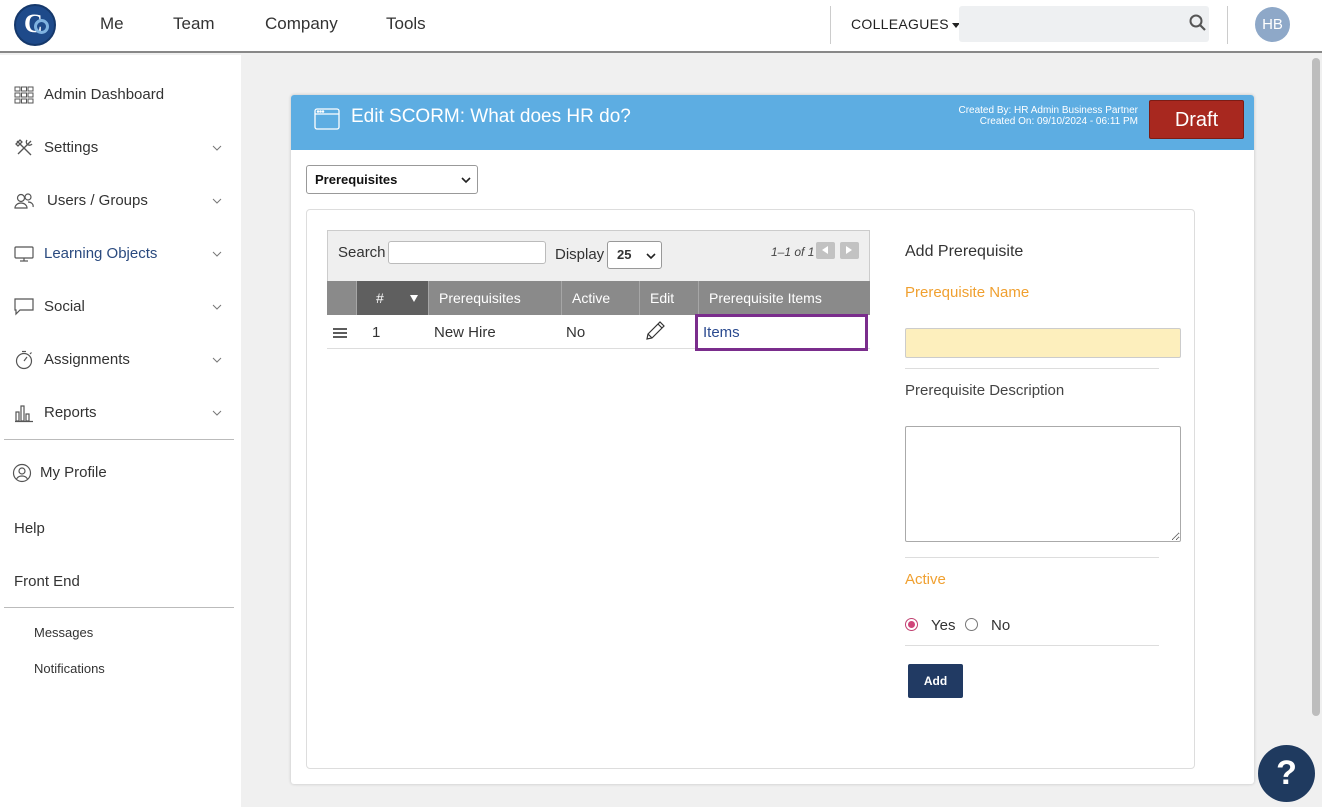 The image size is (1322, 807). I want to click on page-title: Edit SCORM: What does HR do?, so click(491, 116).